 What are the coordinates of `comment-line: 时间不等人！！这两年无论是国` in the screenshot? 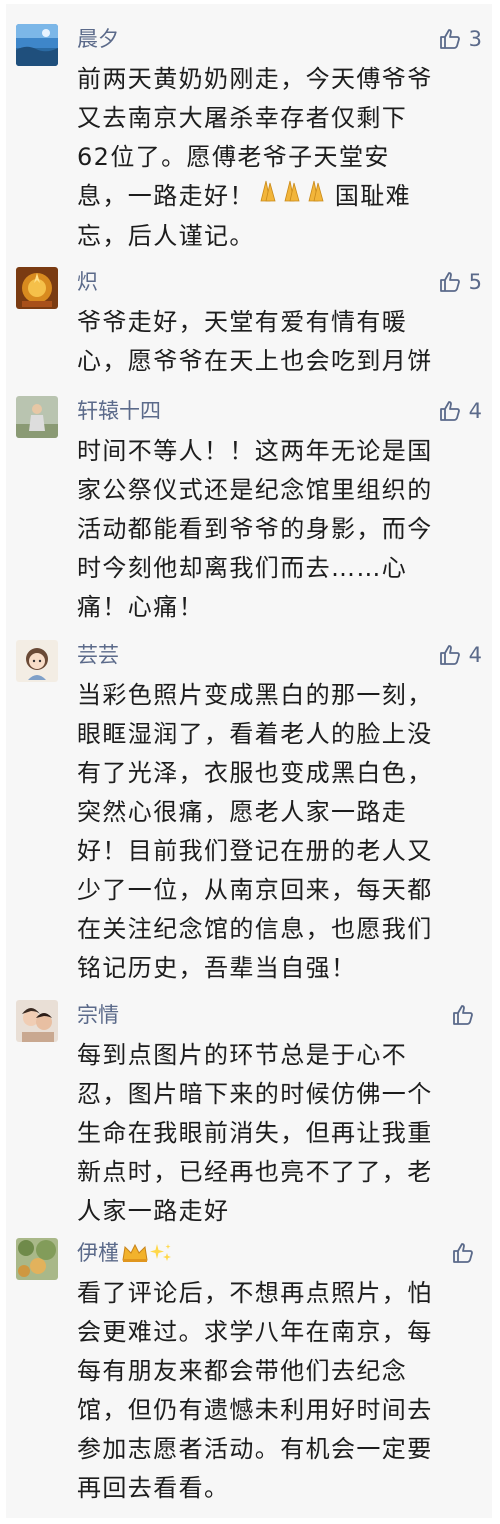 It's located at (255, 451).